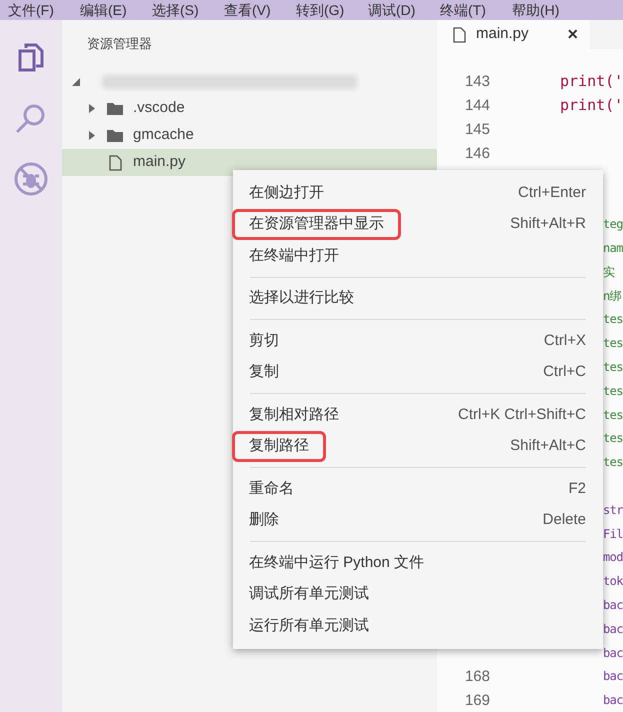  What do you see at coordinates (418, 340) in the screenshot?
I see `context-menu-item: 剪切 Ctrl+X` at bounding box center [418, 340].